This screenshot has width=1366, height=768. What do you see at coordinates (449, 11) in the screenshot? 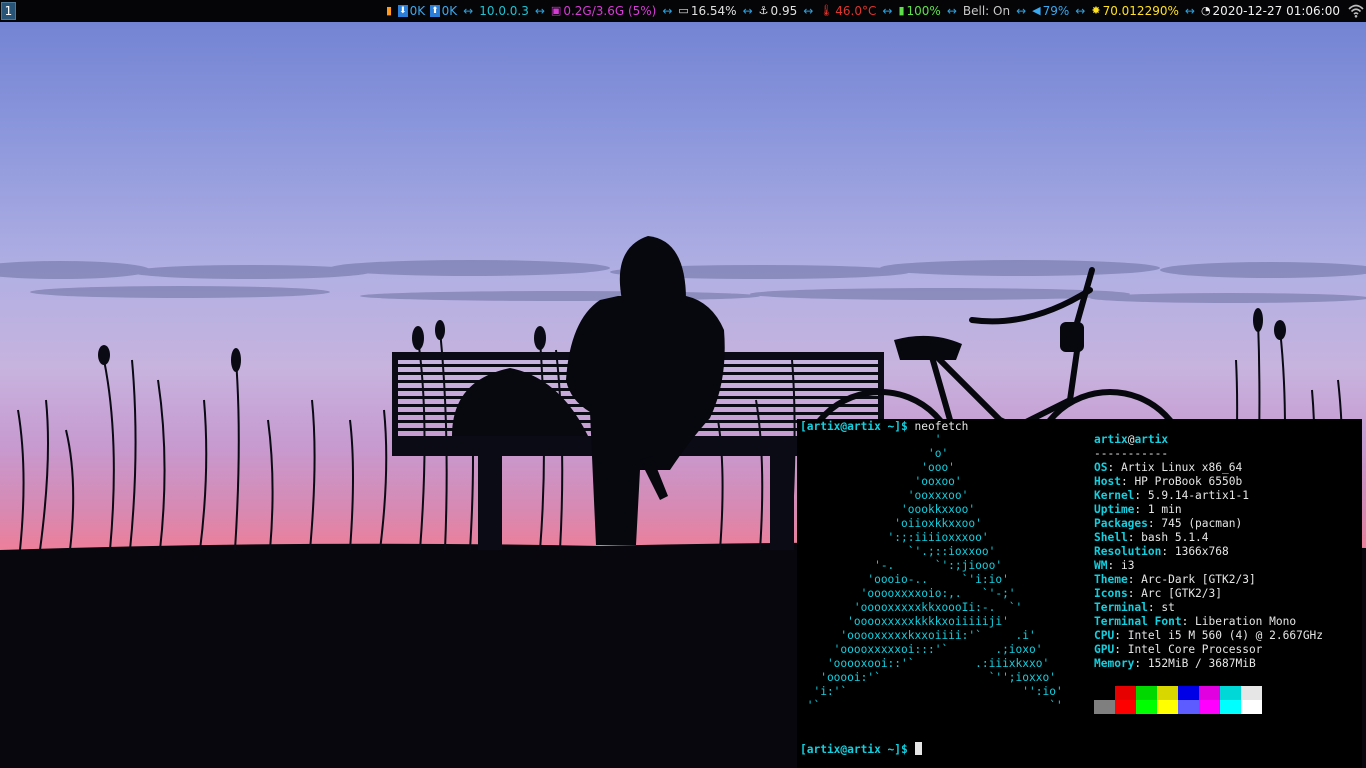
I see `status-upload-text: 0K` at bounding box center [449, 11].